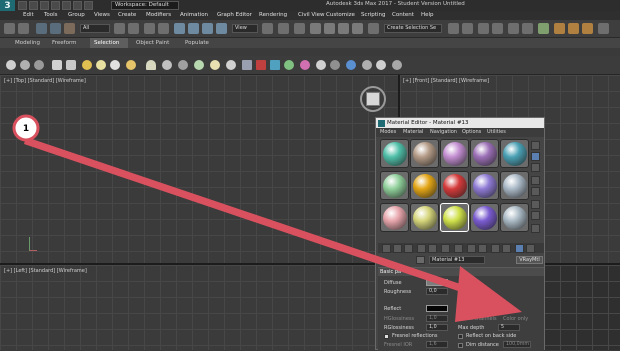 Image resolution: width=620 pixels, height=351 pixels. What do you see at coordinates (64, 43) in the screenshot?
I see `tab-freeform: Freeform` at bounding box center [64, 43].